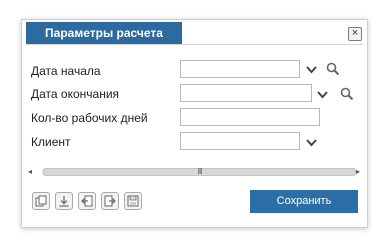 This screenshot has height=240, width=385. What do you see at coordinates (30, 171) in the screenshot?
I see `scroll-left-arrow-icon: ◂` at bounding box center [30, 171].